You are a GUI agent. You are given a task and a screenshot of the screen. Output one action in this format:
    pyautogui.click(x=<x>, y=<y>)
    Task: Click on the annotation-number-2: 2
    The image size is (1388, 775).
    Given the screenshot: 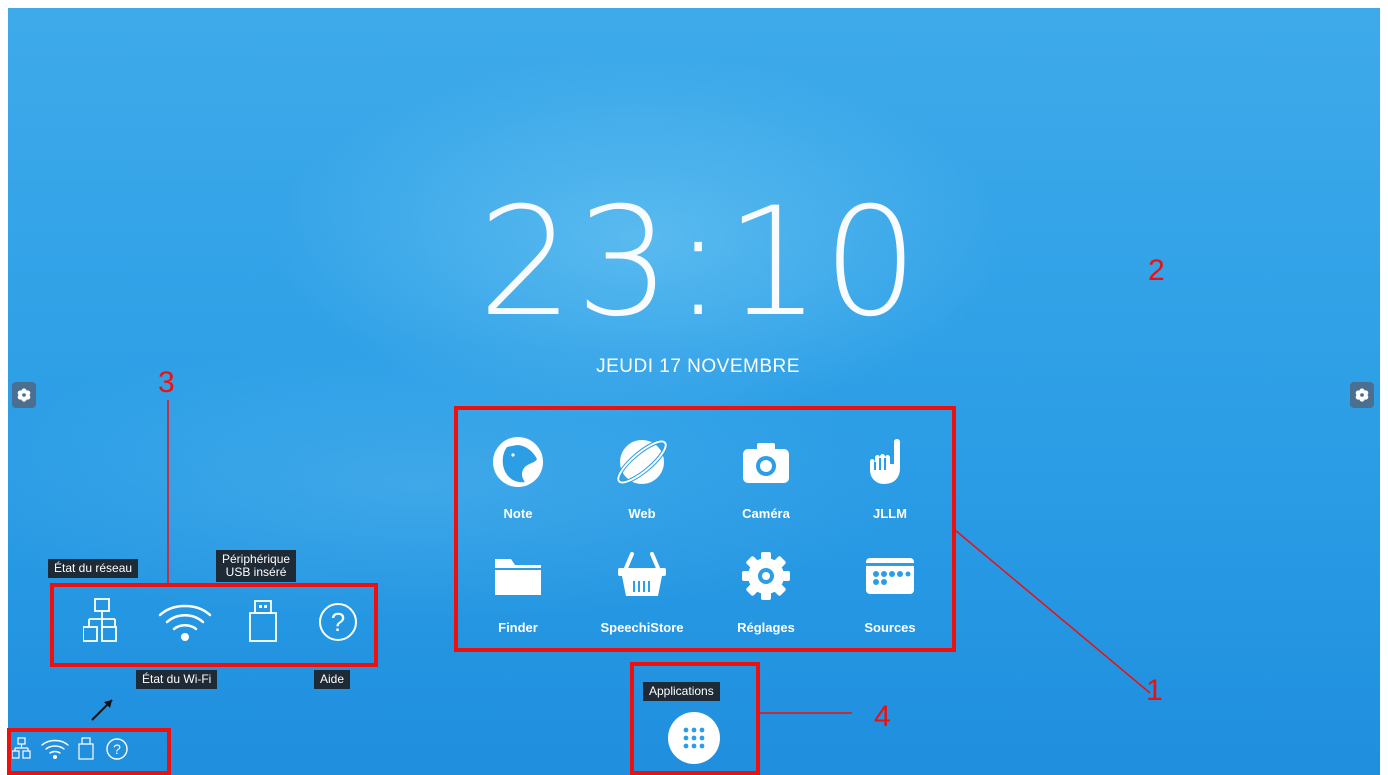 What is the action you would take?
    pyautogui.click(x=1156, y=270)
    